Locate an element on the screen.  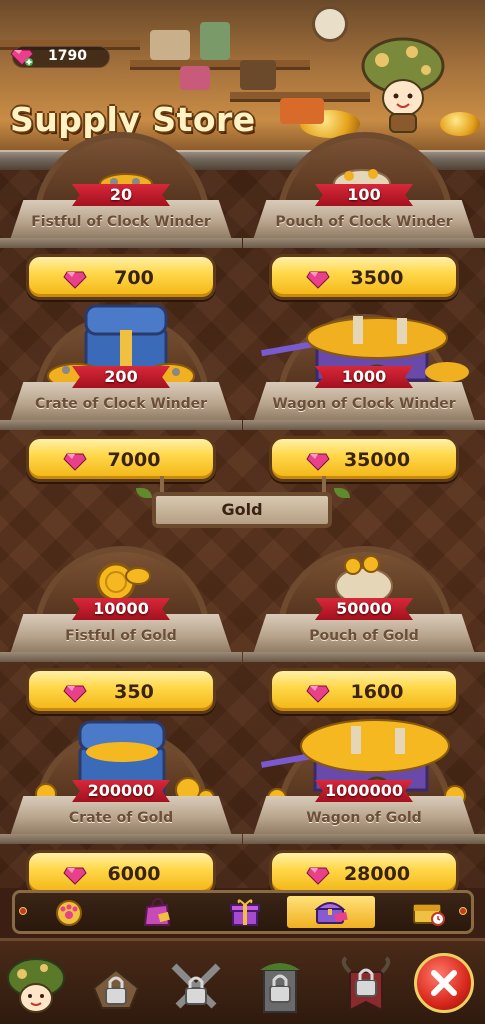
item-price: 700 is located at coordinates (134, 278).